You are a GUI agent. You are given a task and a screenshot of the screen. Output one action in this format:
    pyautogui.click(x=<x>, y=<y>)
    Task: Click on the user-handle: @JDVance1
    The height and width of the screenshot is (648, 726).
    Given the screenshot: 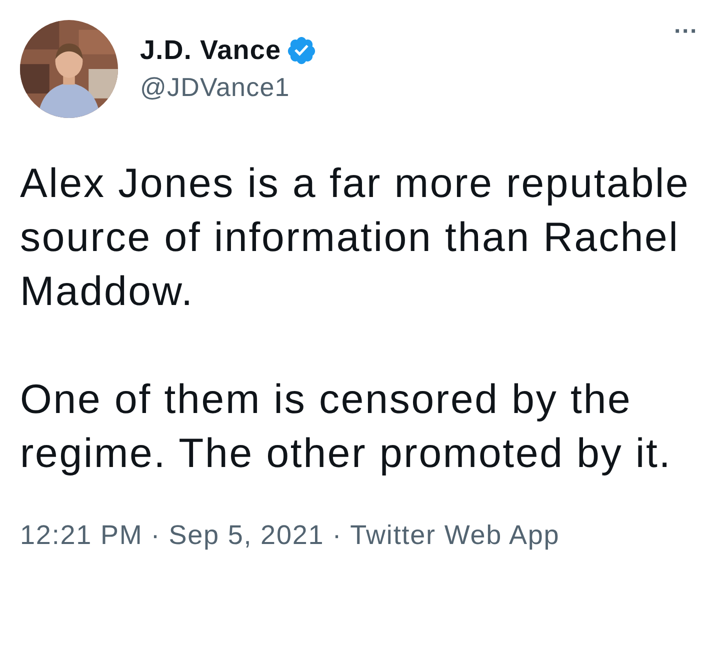 What is the action you would take?
    pyautogui.click(x=407, y=87)
    